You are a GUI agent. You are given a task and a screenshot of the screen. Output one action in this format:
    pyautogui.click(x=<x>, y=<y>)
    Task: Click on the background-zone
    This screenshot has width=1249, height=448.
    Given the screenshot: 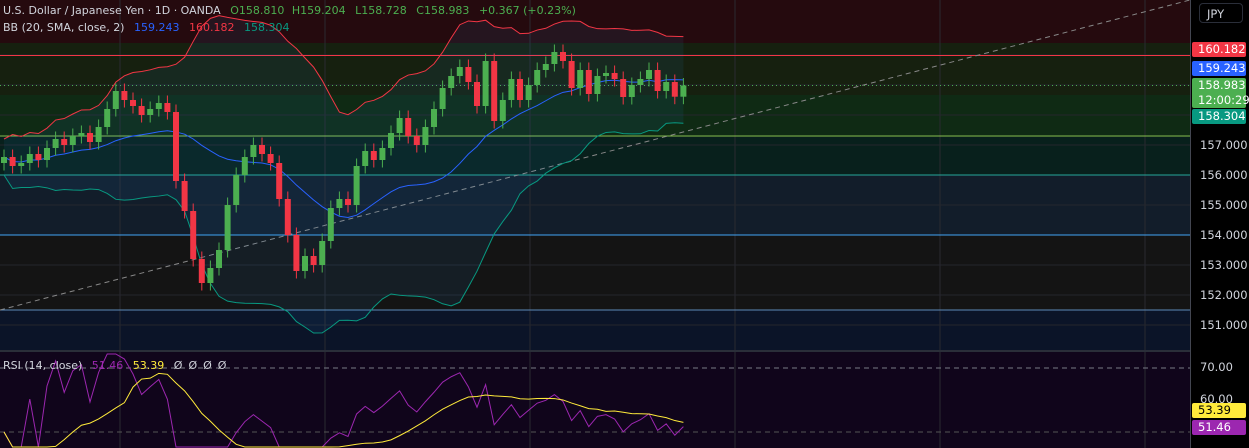 What is the action you would take?
    pyautogui.click(x=595, y=330)
    